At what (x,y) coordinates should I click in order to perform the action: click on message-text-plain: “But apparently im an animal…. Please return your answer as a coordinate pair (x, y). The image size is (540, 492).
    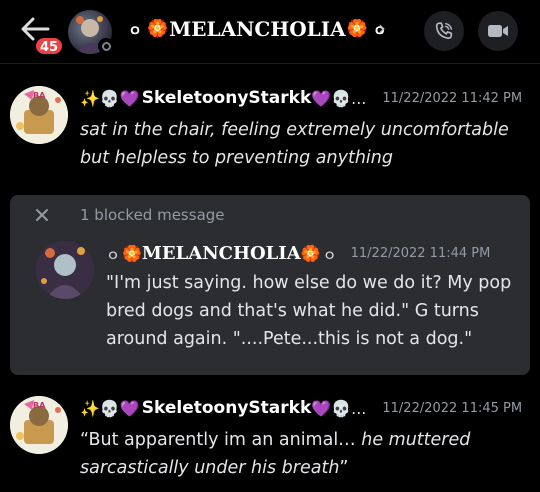
    Looking at the image, I should click on (221, 440).